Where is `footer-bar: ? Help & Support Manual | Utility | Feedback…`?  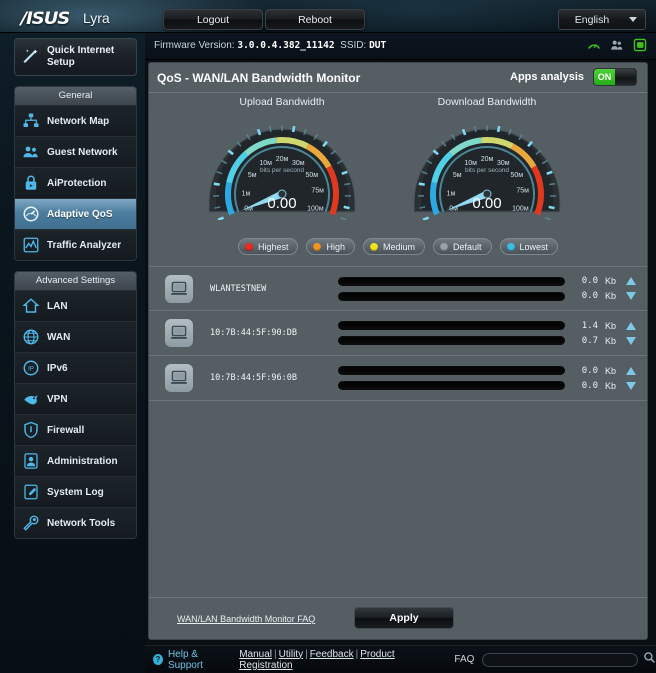
footer-bar: ? Help & Support Manual | Utility | Feedback… is located at coordinates (400, 659).